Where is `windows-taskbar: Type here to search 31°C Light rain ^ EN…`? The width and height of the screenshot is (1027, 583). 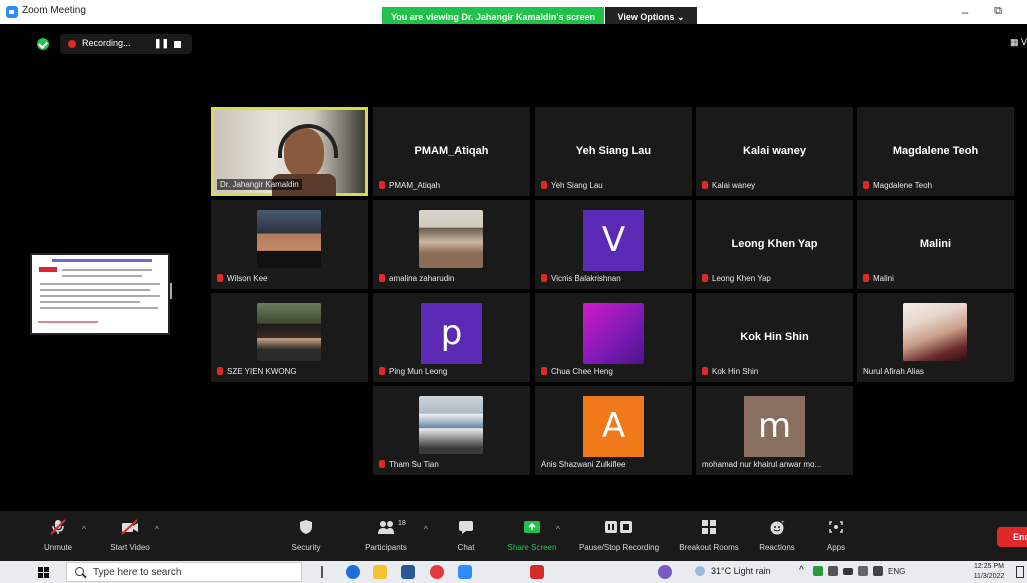
windows-taskbar: Type here to search 31°C Light rain ^ EN… is located at coordinates (513, 572).